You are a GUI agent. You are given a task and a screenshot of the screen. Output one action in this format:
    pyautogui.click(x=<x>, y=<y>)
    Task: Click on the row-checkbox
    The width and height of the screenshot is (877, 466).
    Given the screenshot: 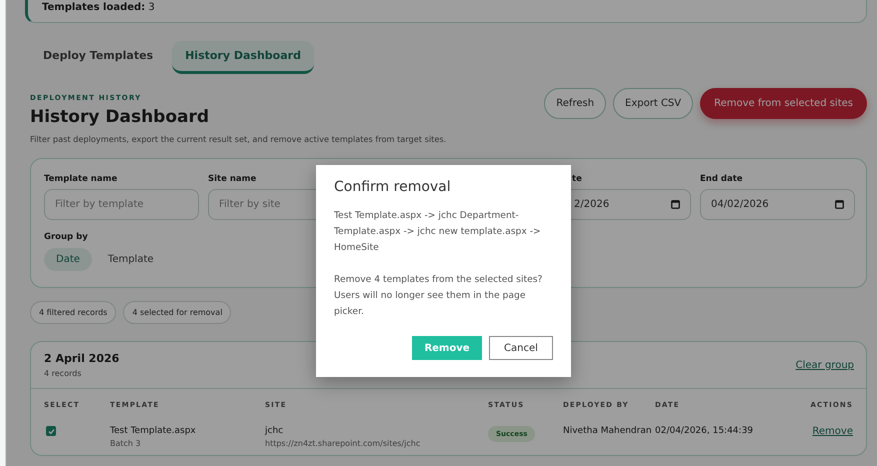 What is the action you would take?
    pyautogui.click(x=51, y=431)
    